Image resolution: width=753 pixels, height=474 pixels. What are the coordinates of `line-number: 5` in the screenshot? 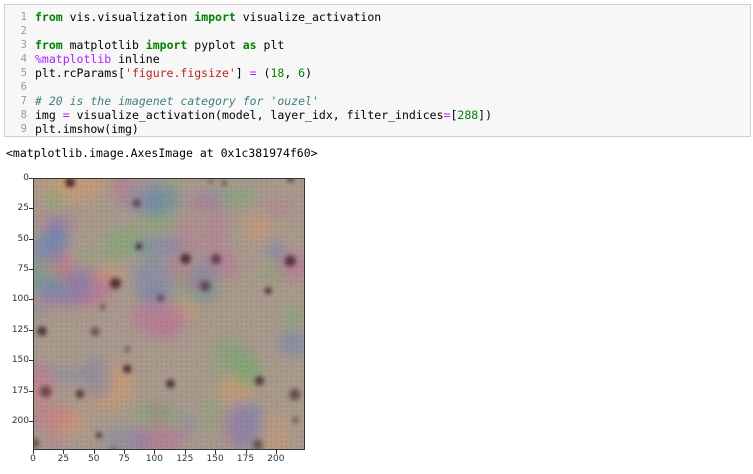 It's located at (23, 73).